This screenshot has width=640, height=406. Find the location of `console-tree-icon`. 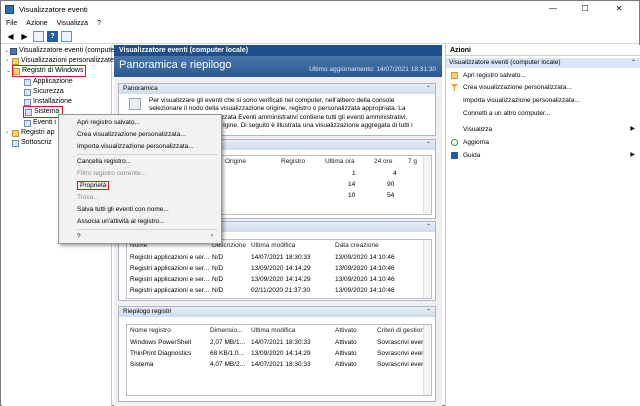

console-tree-icon is located at coordinates (38, 36).